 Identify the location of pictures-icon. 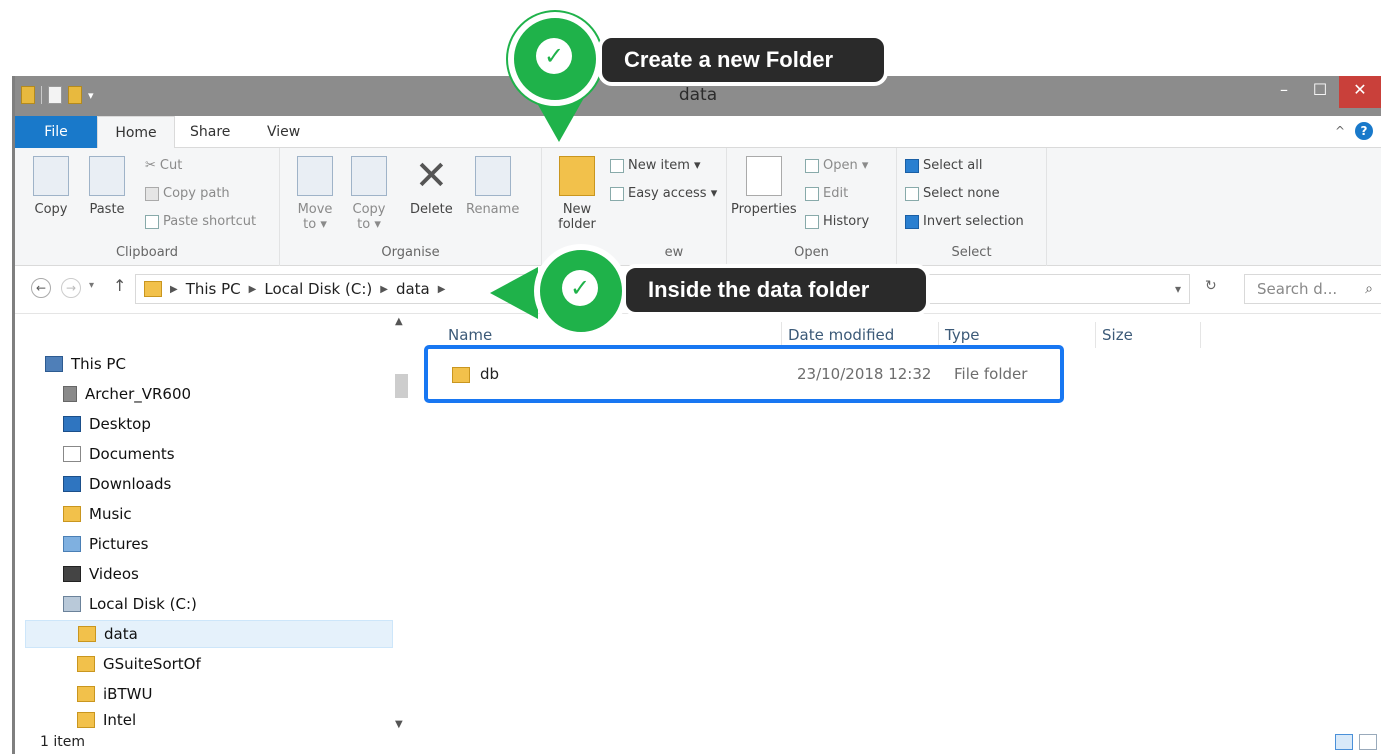
(72, 544).